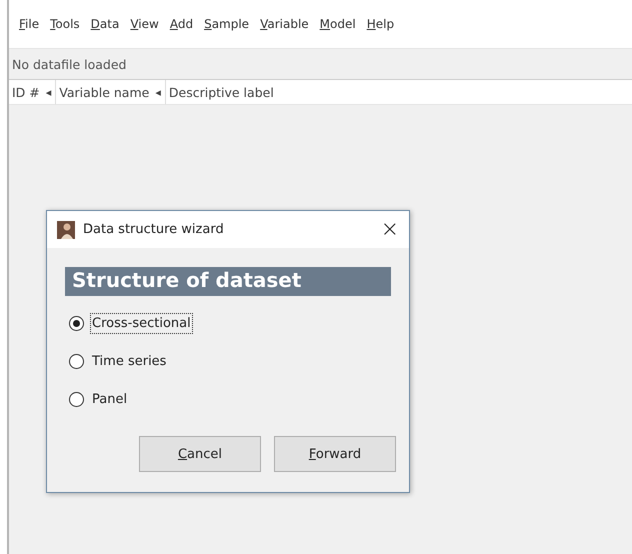  What do you see at coordinates (32, 92) in the screenshot?
I see `column-header: ID # ◂` at bounding box center [32, 92].